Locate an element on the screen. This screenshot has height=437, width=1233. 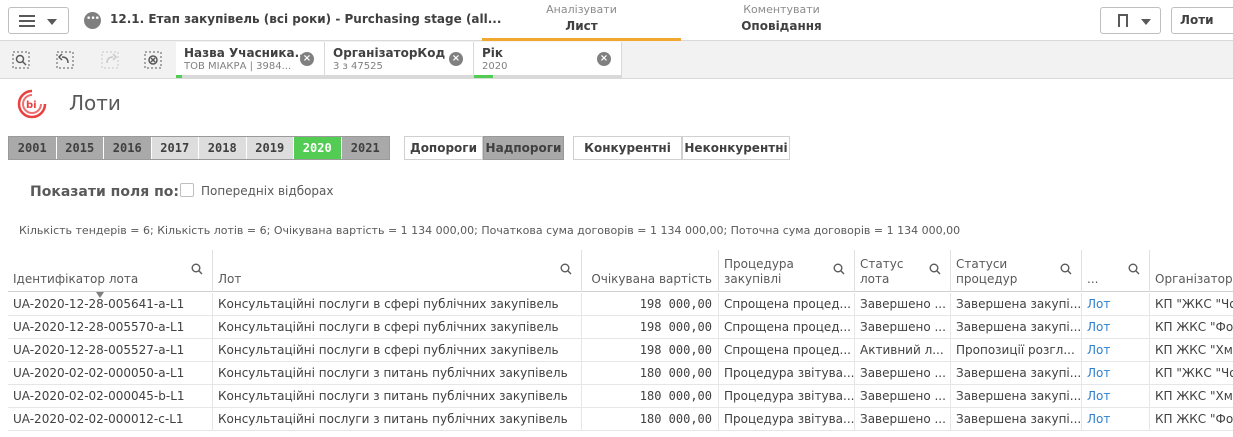
selection-chip-title: Рік is located at coordinates (493, 53).